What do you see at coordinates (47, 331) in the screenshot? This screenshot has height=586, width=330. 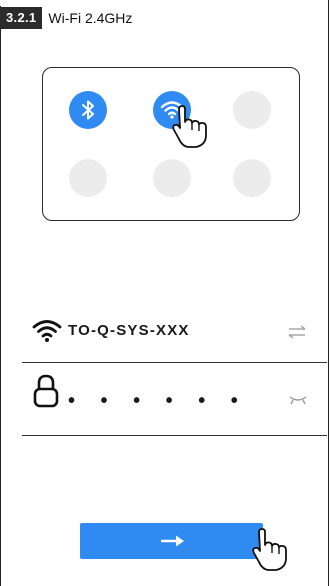 I see `wifi-icon` at bounding box center [47, 331].